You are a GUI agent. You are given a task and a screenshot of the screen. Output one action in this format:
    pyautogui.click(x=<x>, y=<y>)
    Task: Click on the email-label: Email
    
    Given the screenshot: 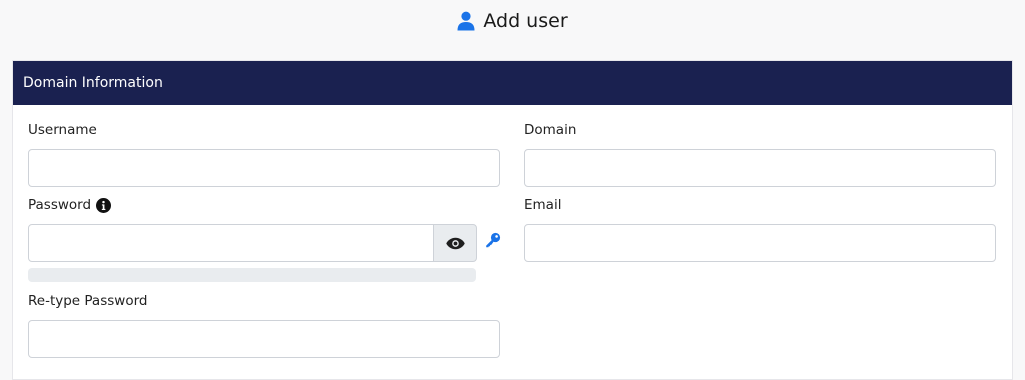 What is the action you would take?
    pyautogui.click(x=542, y=205)
    